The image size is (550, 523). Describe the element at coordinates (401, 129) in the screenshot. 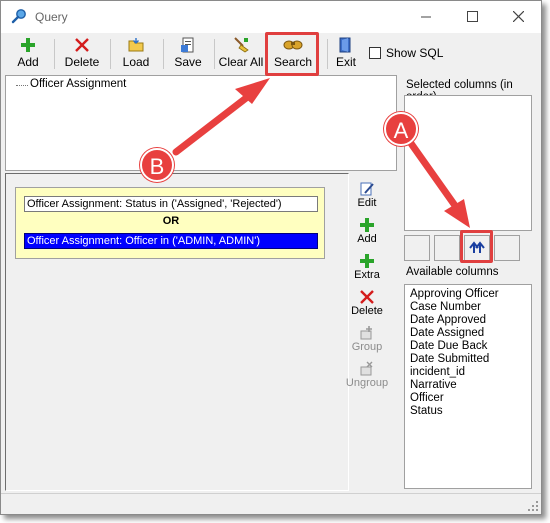

I see `callout-a: A` at that location.